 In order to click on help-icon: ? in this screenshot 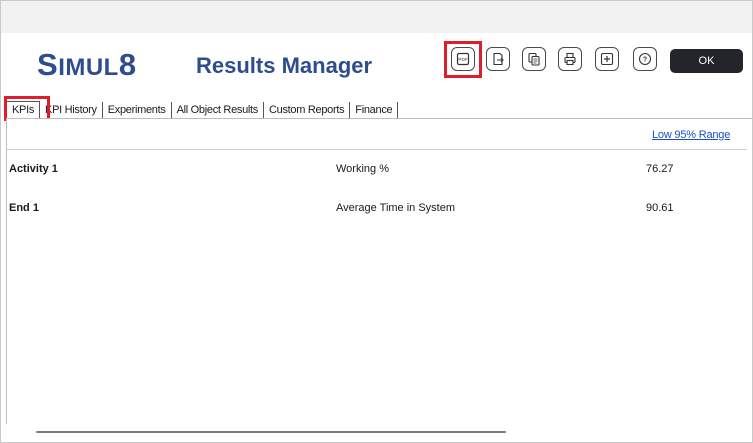, I will do `click(645, 59)`.